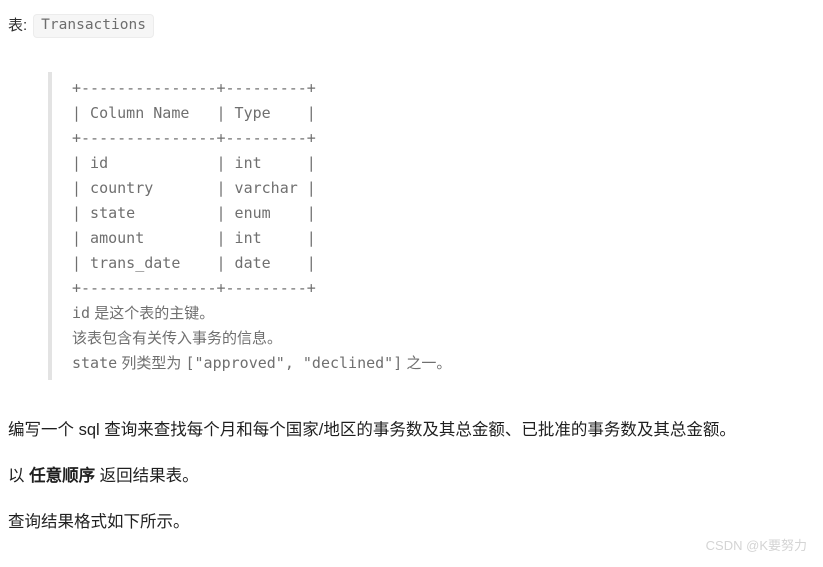 The image size is (823, 567). I want to click on paragraph-ordering-suffix: 返回结果表。, so click(147, 476).